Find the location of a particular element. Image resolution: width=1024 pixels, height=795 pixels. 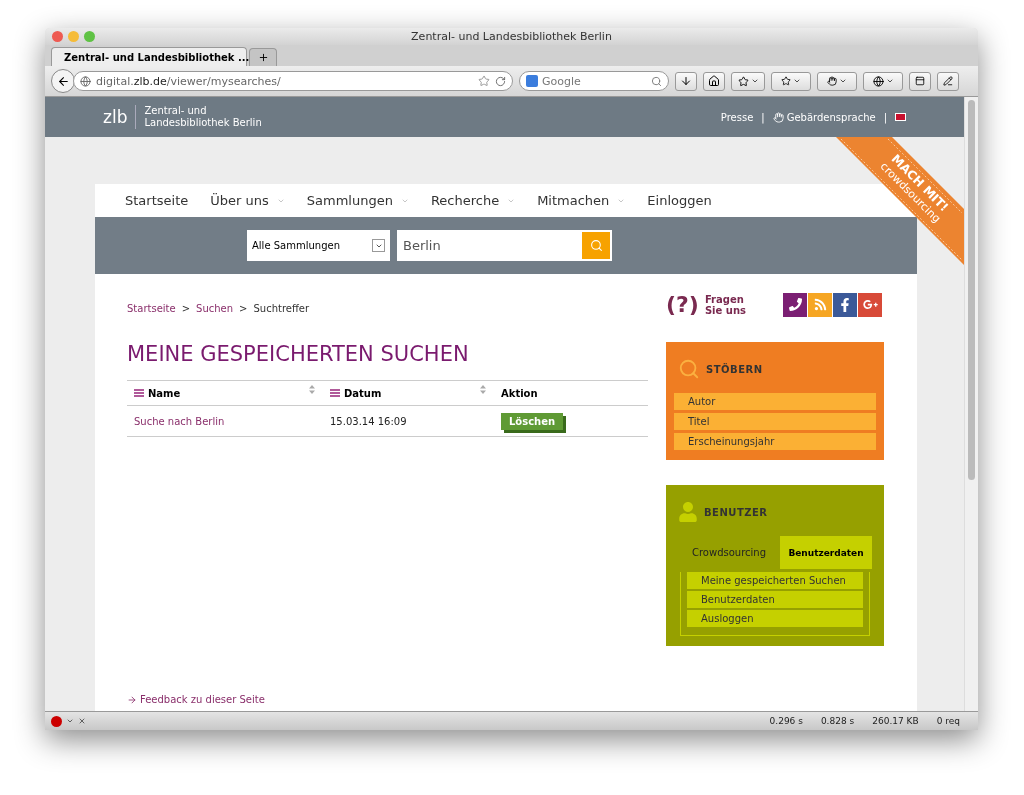

phone-icon is located at coordinates (795, 304).